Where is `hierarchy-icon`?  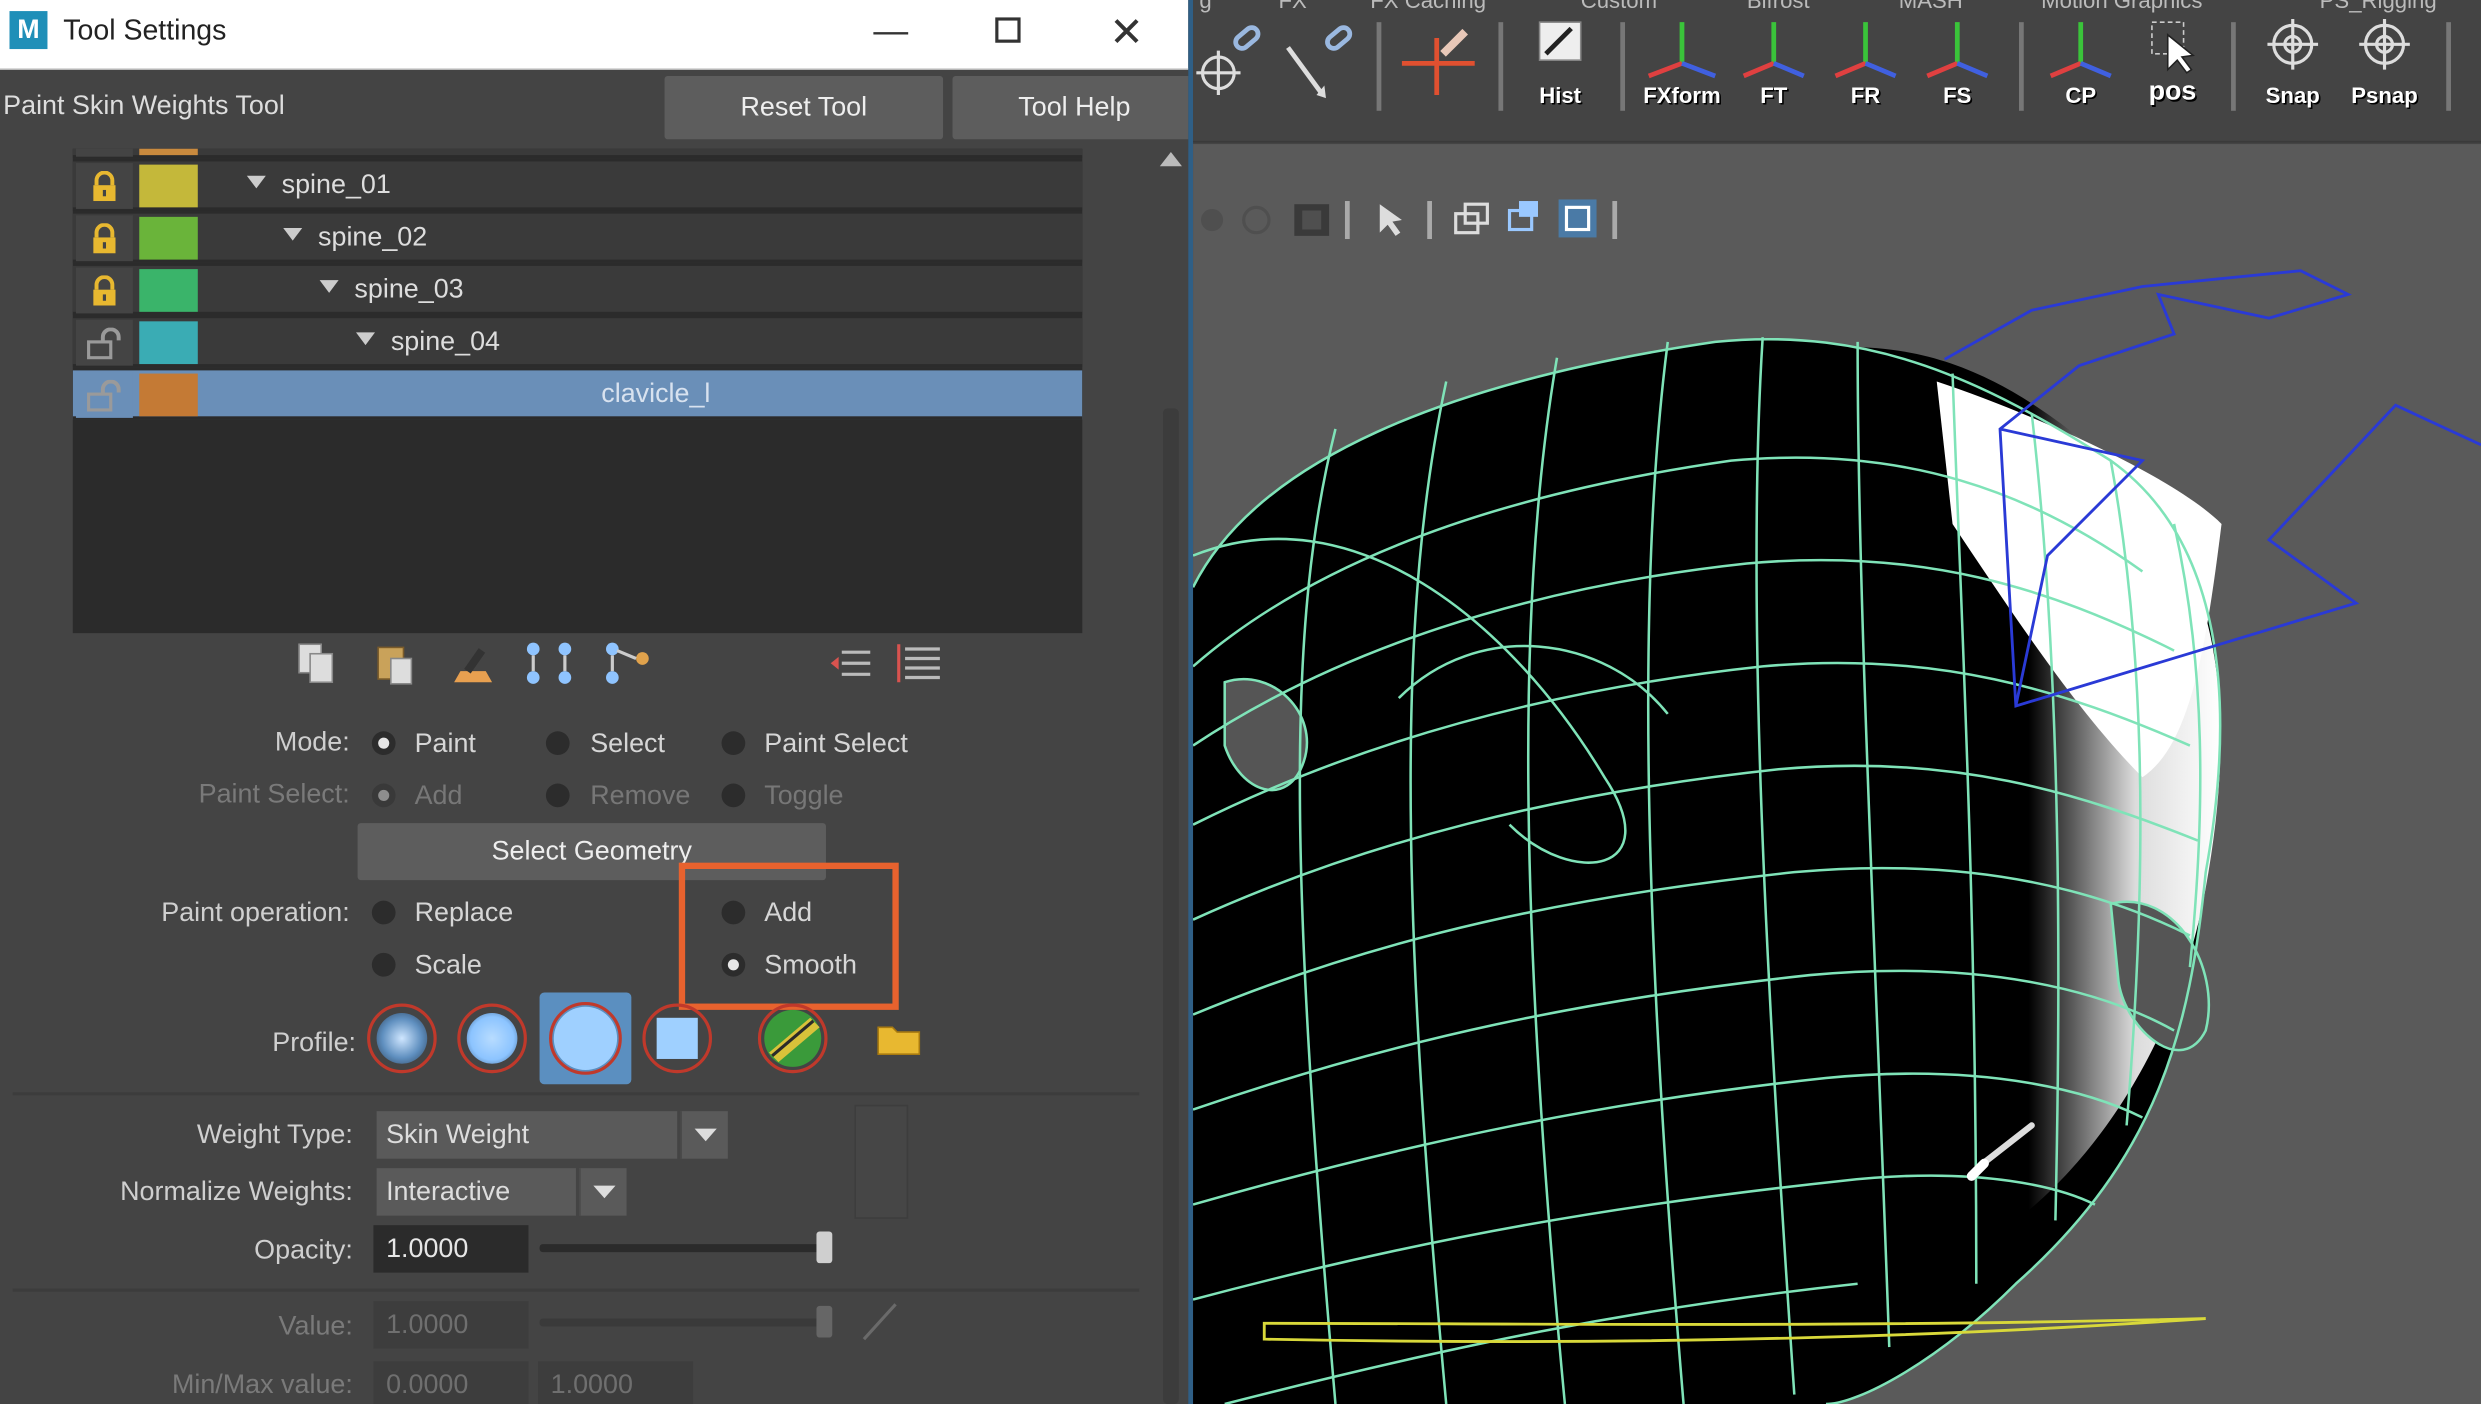 hierarchy-icon is located at coordinates (549, 663).